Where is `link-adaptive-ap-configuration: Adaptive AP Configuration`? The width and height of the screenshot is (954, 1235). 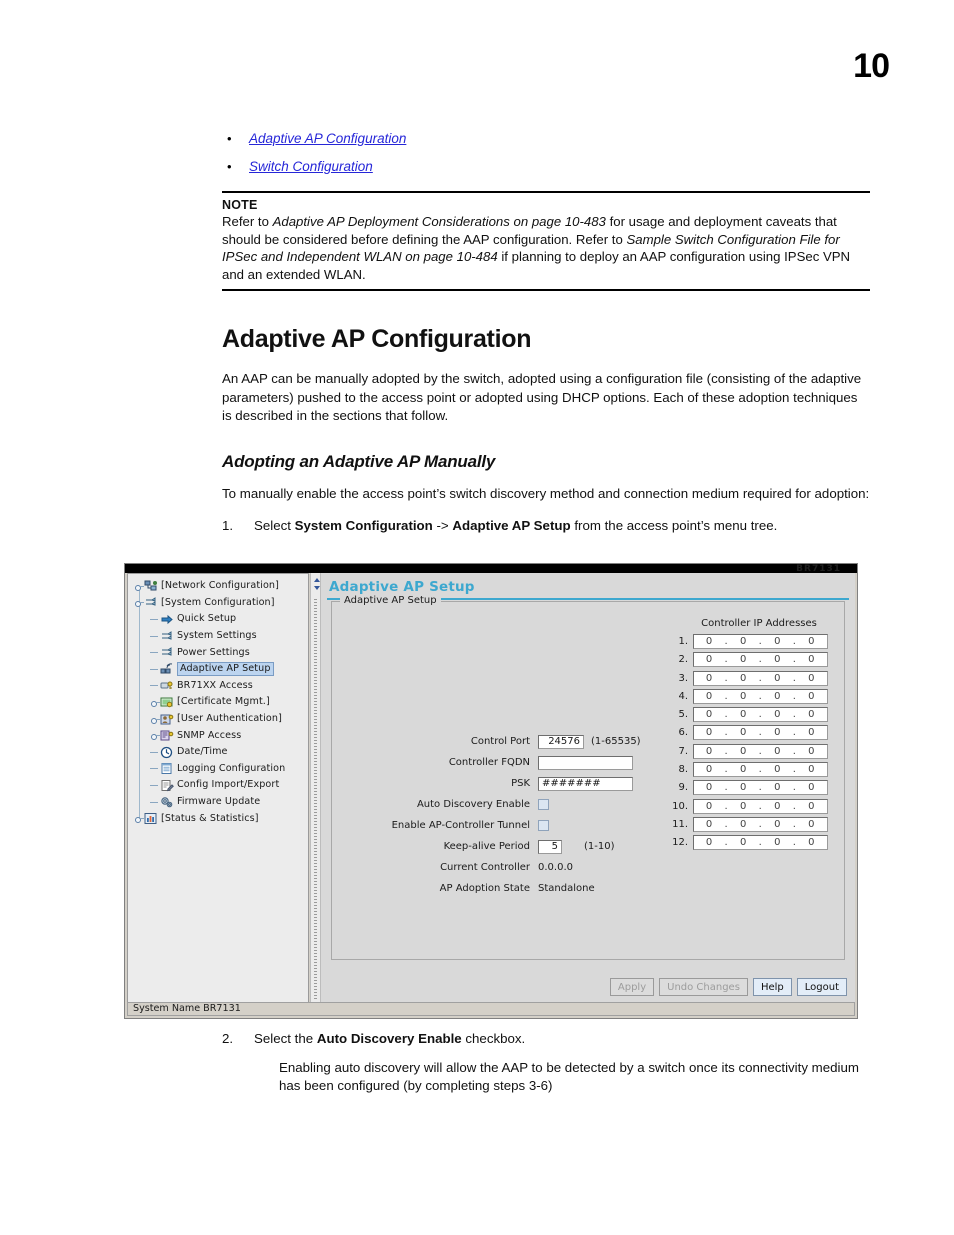
link-adaptive-ap-configuration: Adaptive AP Configuration is located at coordinates (327, 138).